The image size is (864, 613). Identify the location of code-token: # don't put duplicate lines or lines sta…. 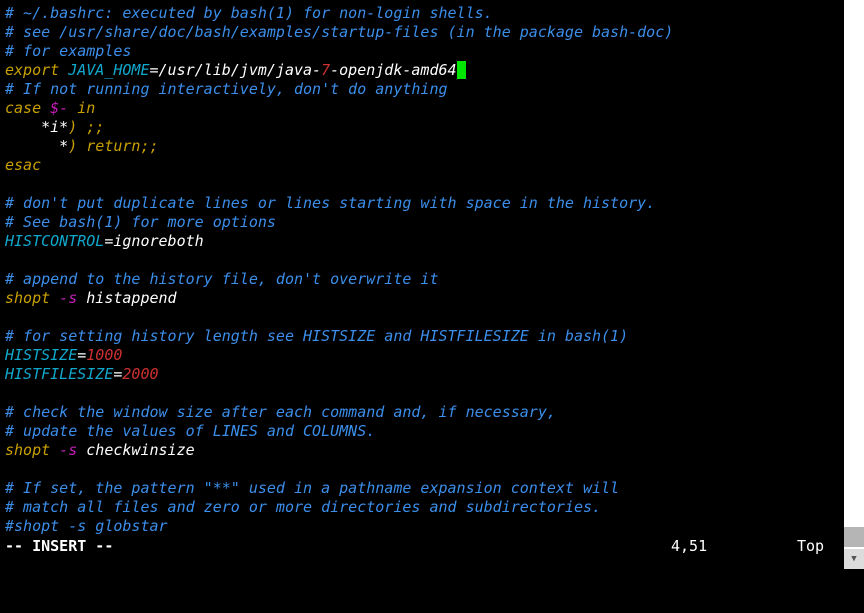
(330, 203).